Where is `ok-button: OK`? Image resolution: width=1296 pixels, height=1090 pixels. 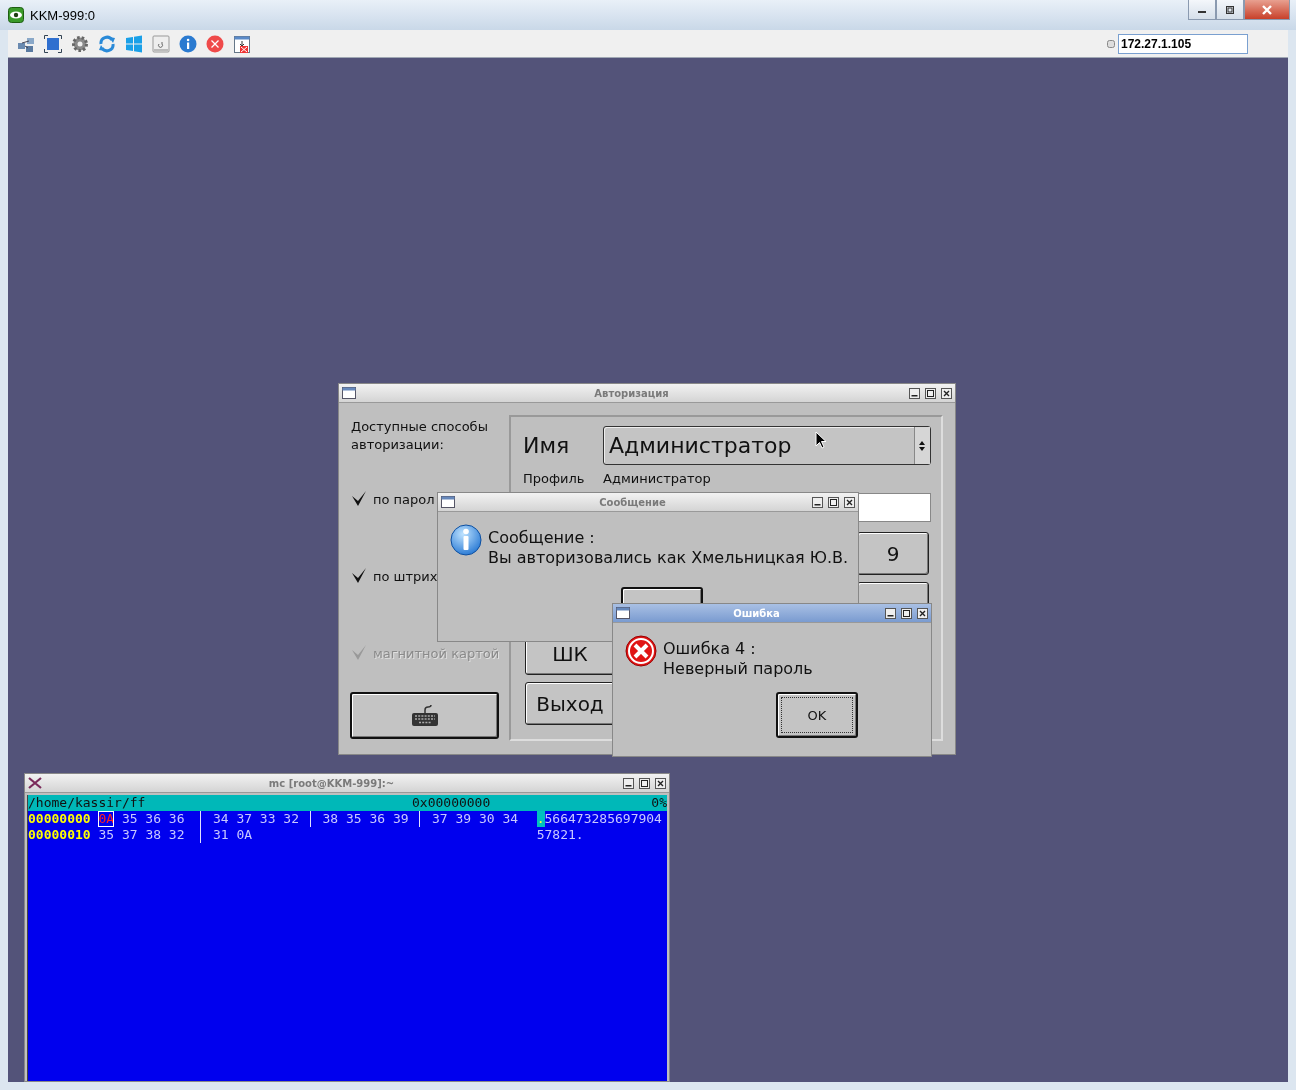
ok-button: OK is located at coordinates (817, 715).